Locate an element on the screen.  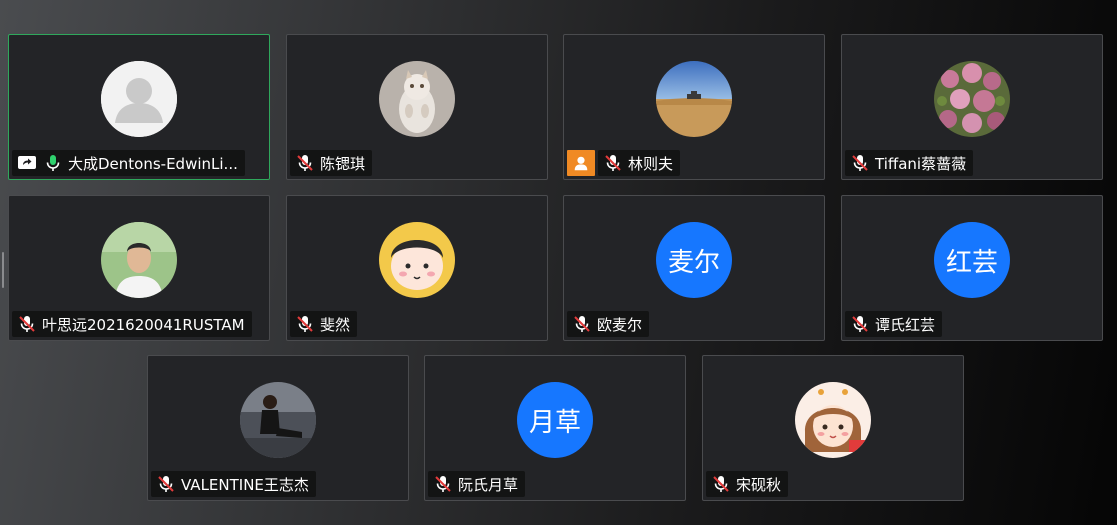
participant-tile: Tiffani蔡蔷薇 is located at coordinates (972, 107).